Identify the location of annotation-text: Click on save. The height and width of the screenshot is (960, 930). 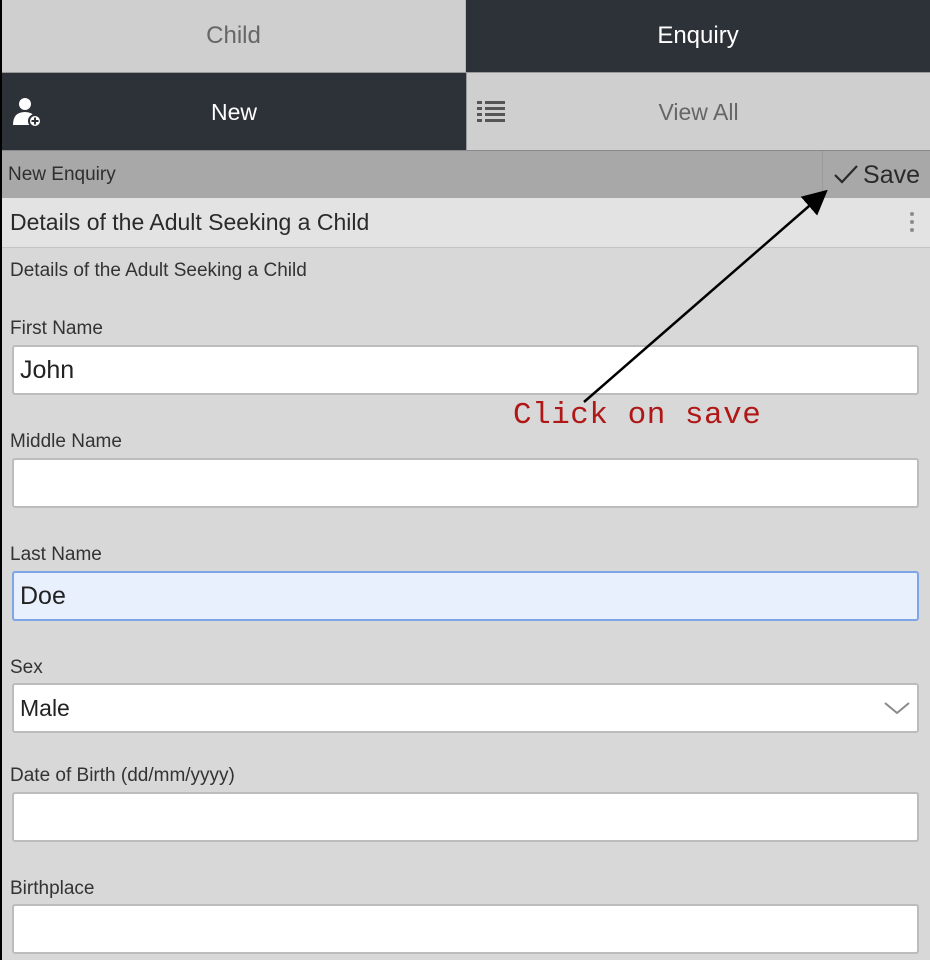
(637, 415).